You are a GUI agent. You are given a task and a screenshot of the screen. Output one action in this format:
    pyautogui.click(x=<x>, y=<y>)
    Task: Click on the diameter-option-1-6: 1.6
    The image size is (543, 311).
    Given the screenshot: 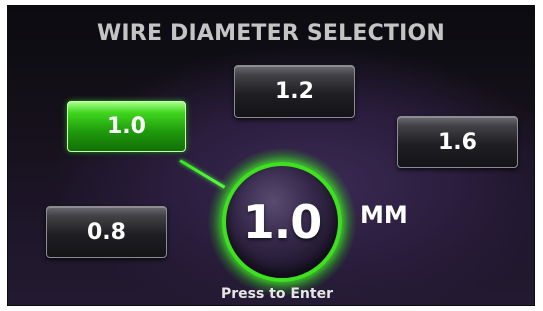 What is the action you would take?
    pyautogui.click(x=457, y=142)
    